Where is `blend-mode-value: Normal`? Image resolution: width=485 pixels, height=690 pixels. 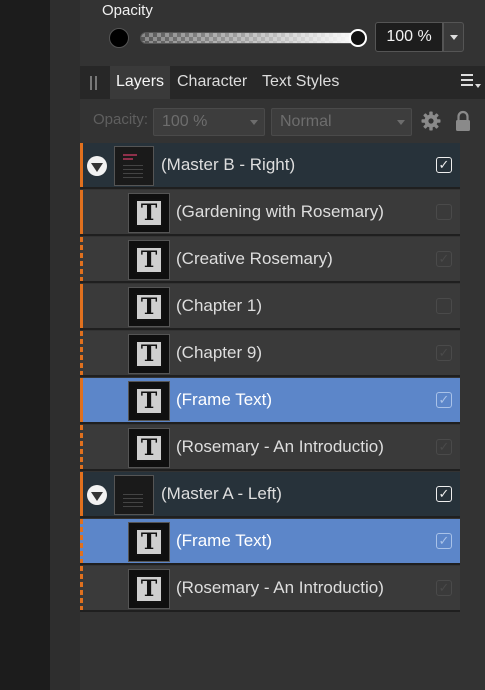 blend-mode-value: Normal is located at coordinates (306, 121).